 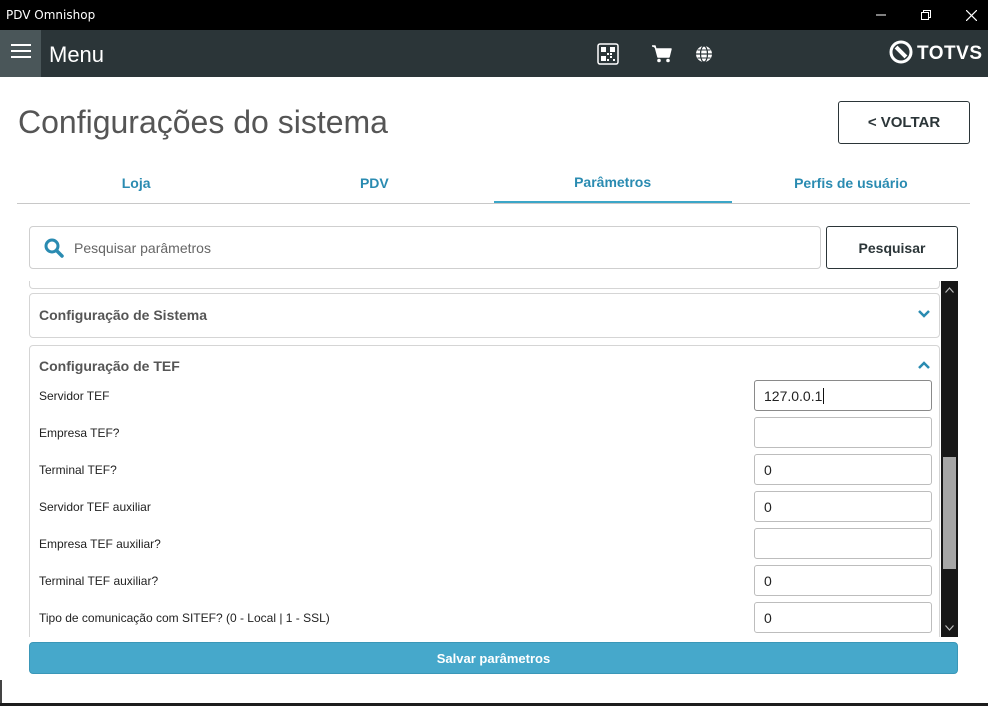 I want to click on search-input, so click(x=424, y=247).